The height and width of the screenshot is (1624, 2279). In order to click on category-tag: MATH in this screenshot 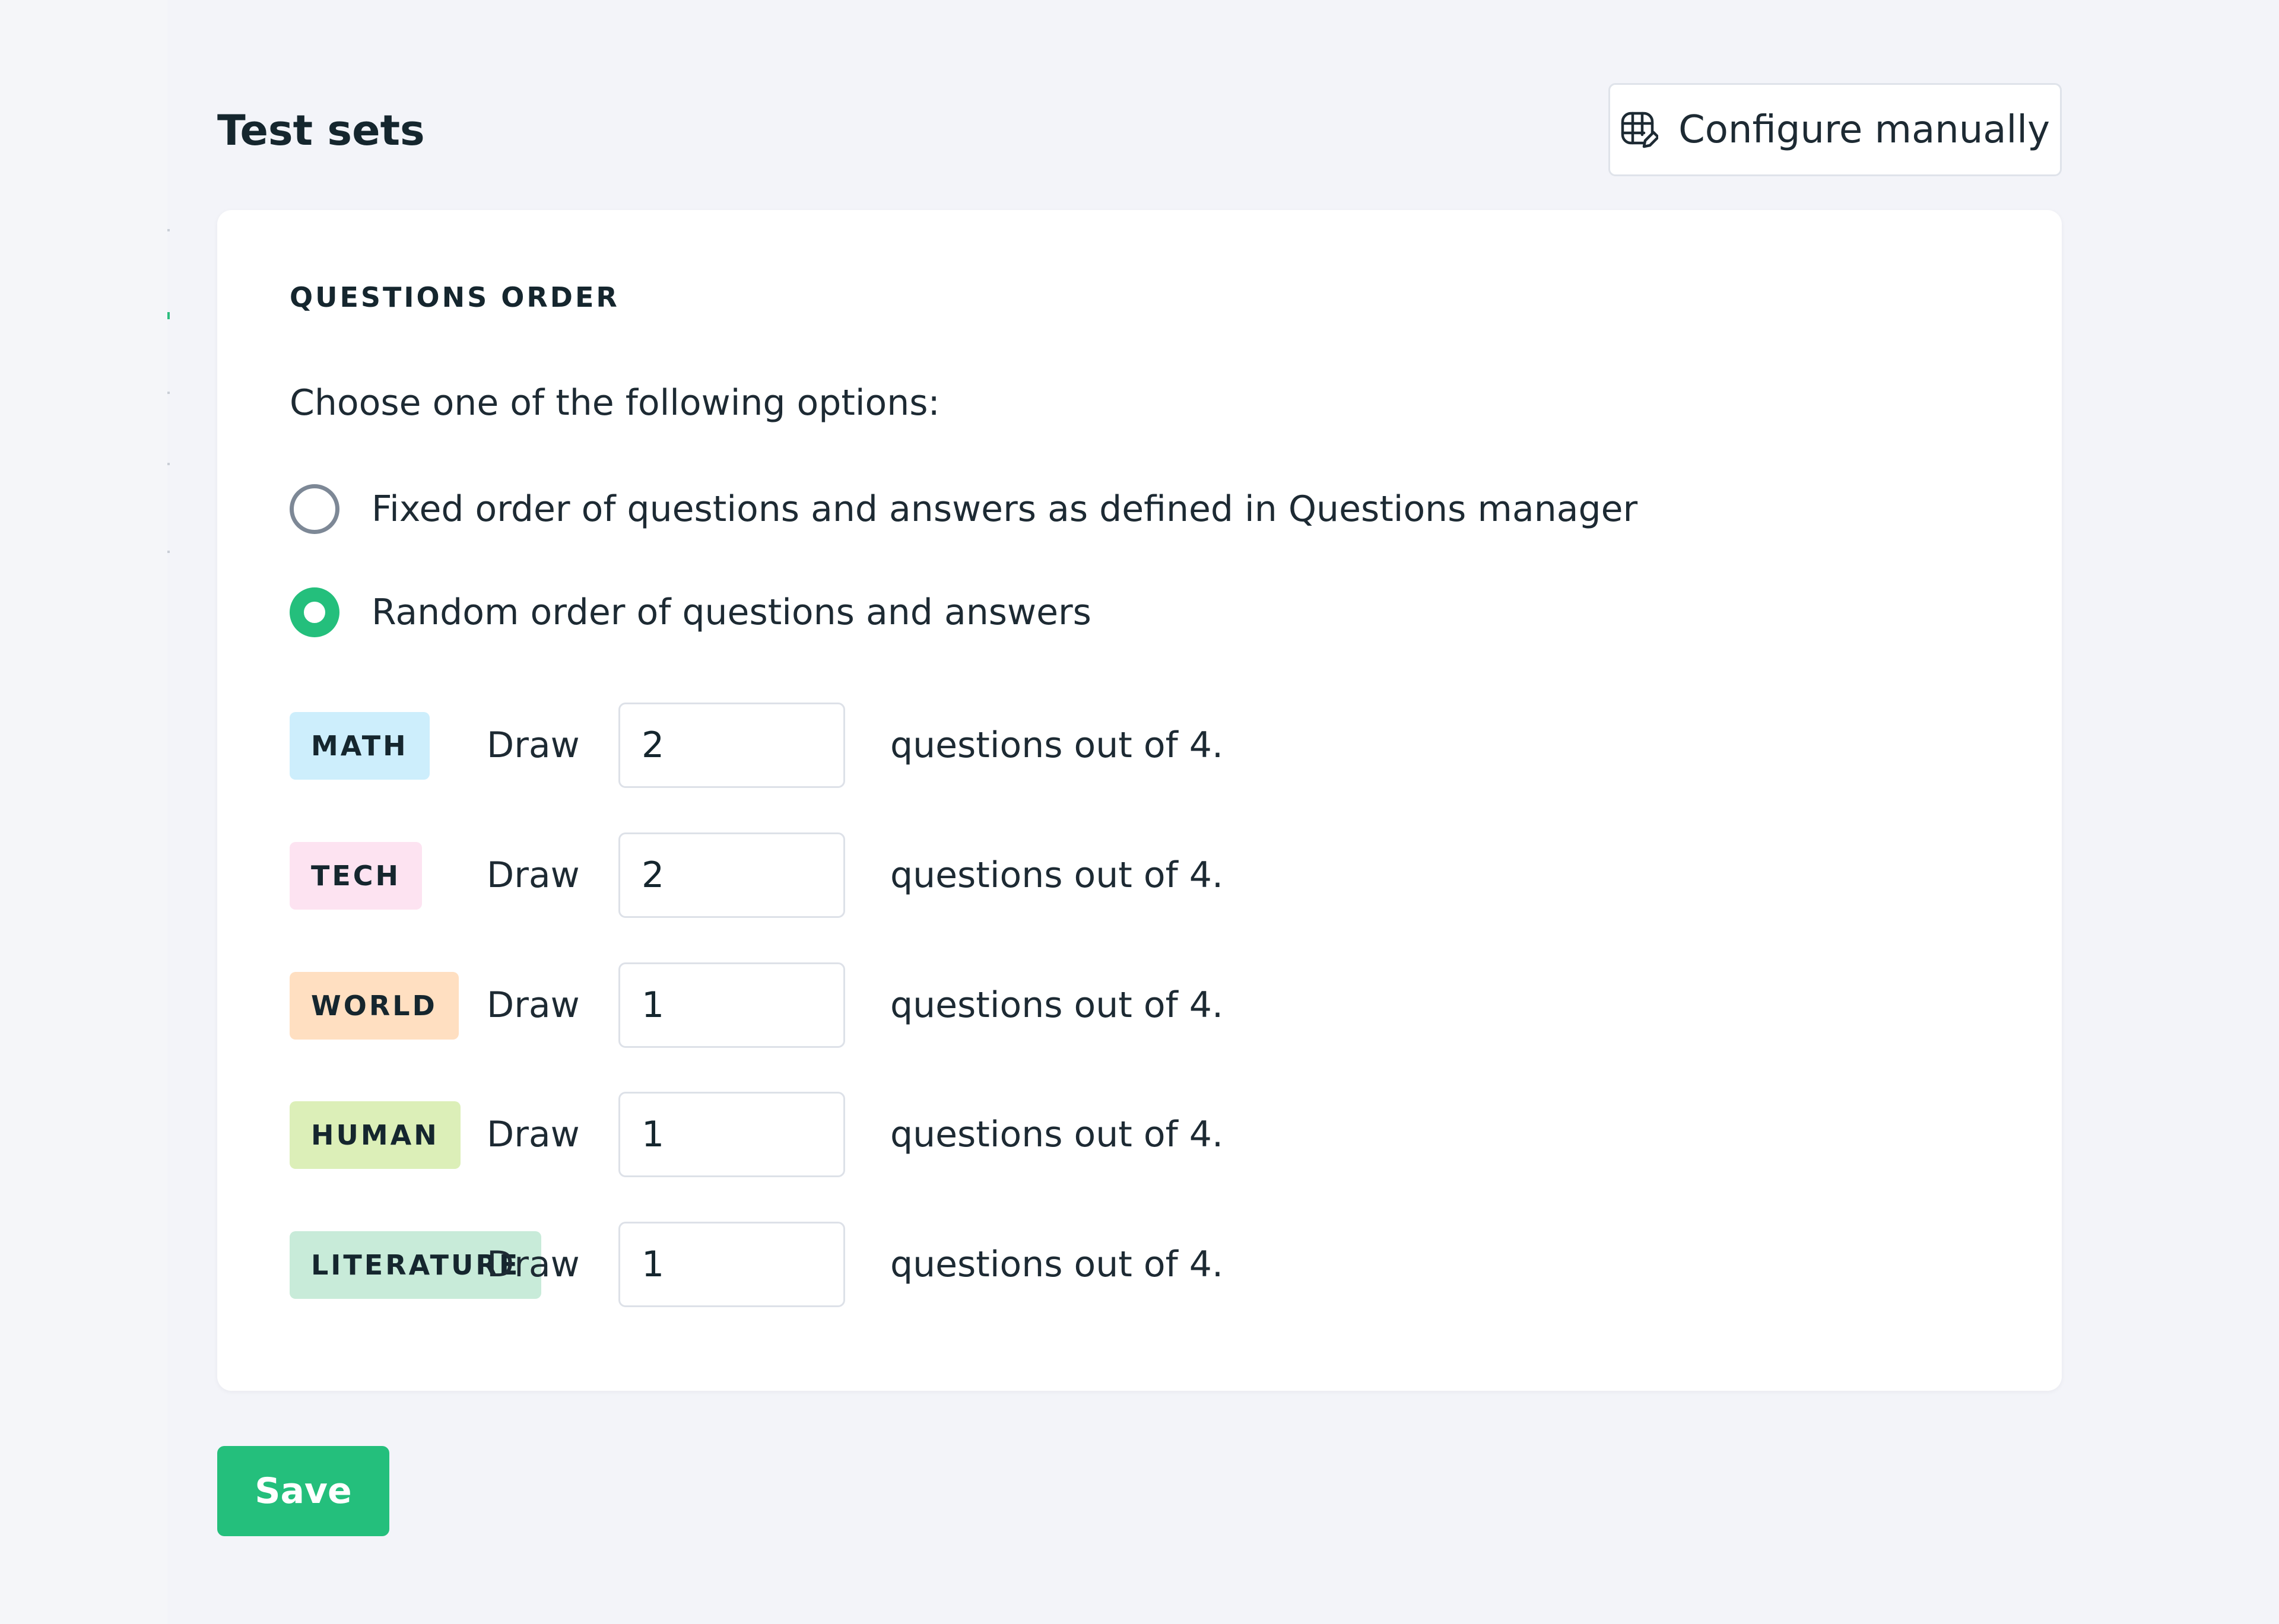, I will do `click(360, 746)`.